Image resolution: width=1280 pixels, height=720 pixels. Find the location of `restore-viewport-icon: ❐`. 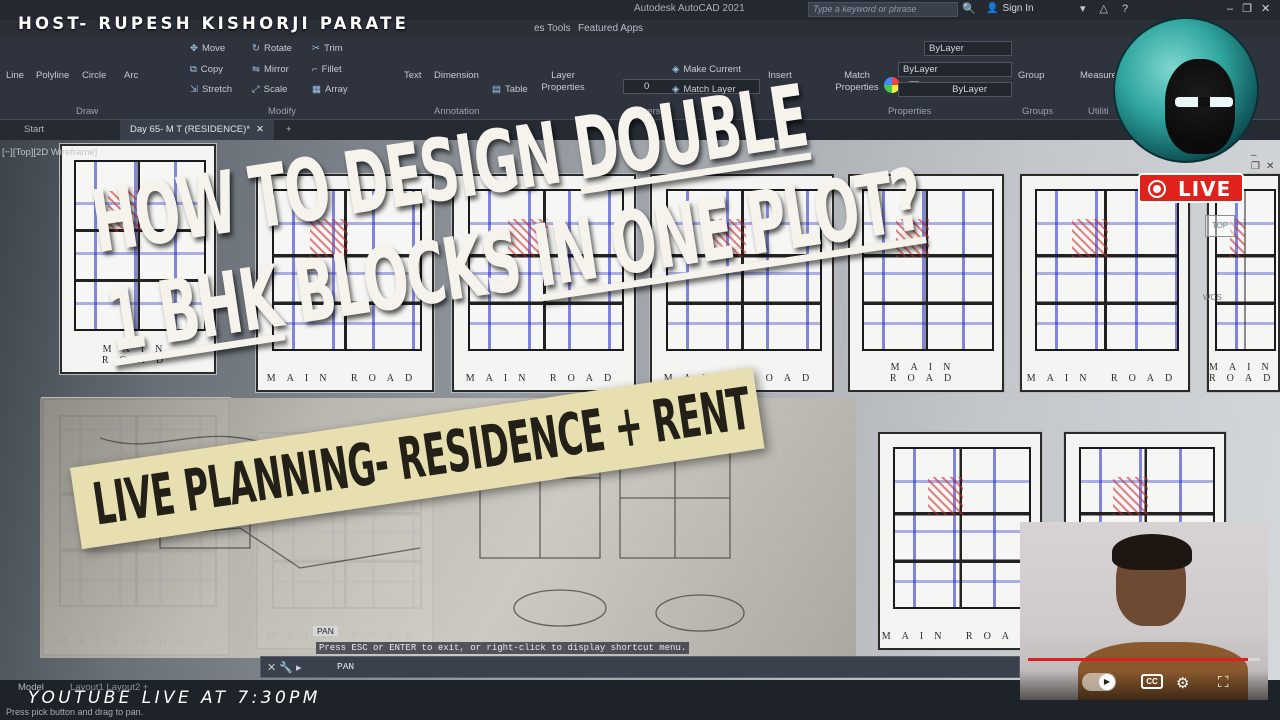

restore-viewport-icon: ❐ is located at coordinates (1255, 166).